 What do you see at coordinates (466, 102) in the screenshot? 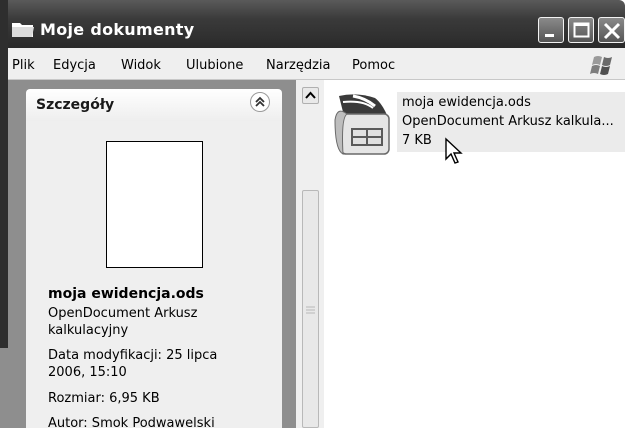
I see `file-item-name: moja ewidencja.ods` at bounding box center [466, 102].